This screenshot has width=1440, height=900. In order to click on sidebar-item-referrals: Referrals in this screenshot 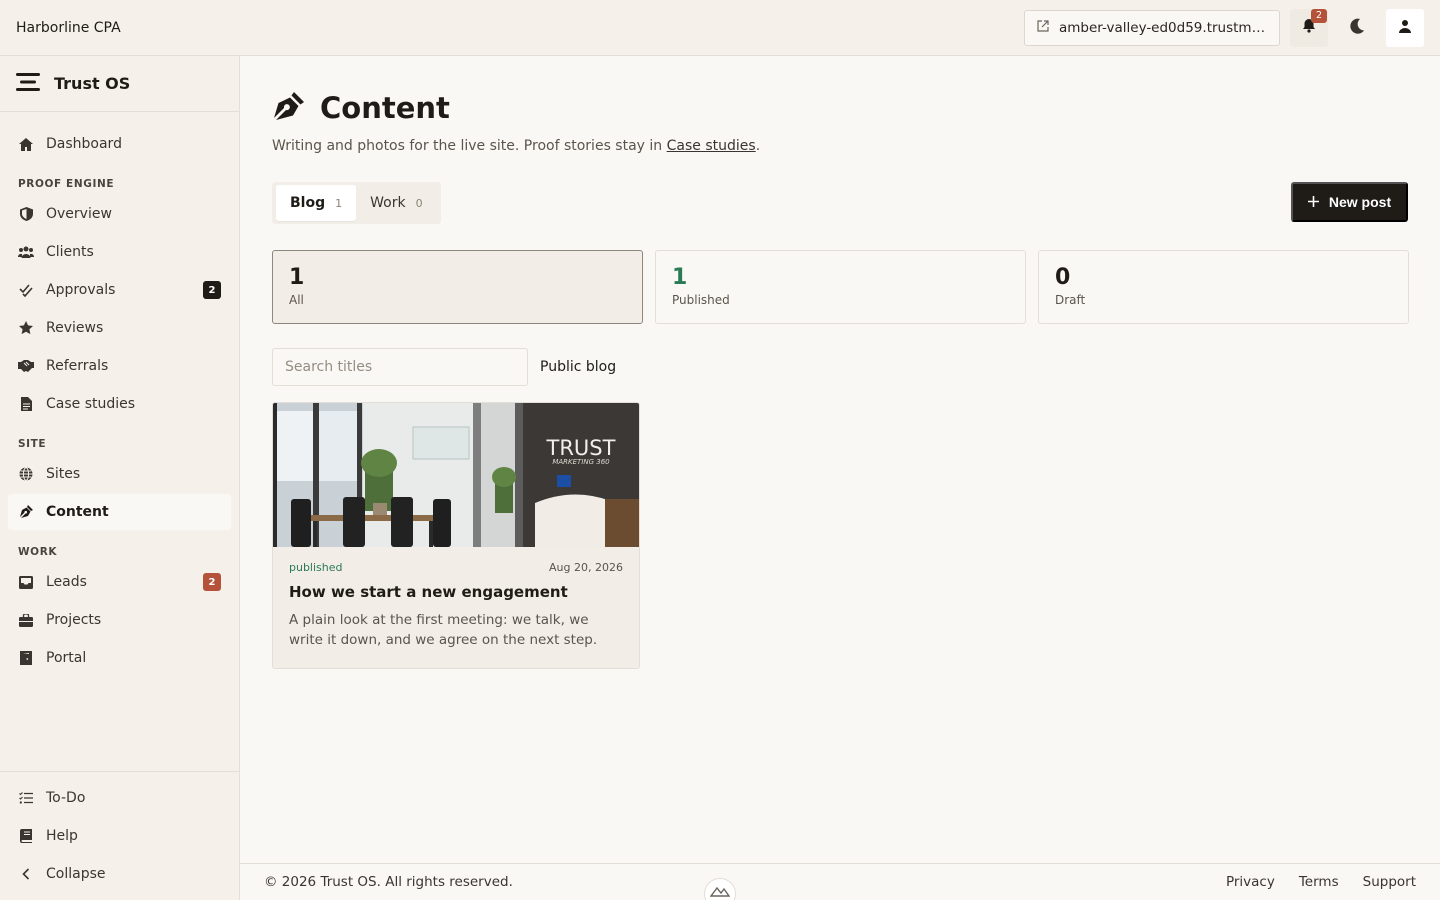, I will do `click(119, 366)`.